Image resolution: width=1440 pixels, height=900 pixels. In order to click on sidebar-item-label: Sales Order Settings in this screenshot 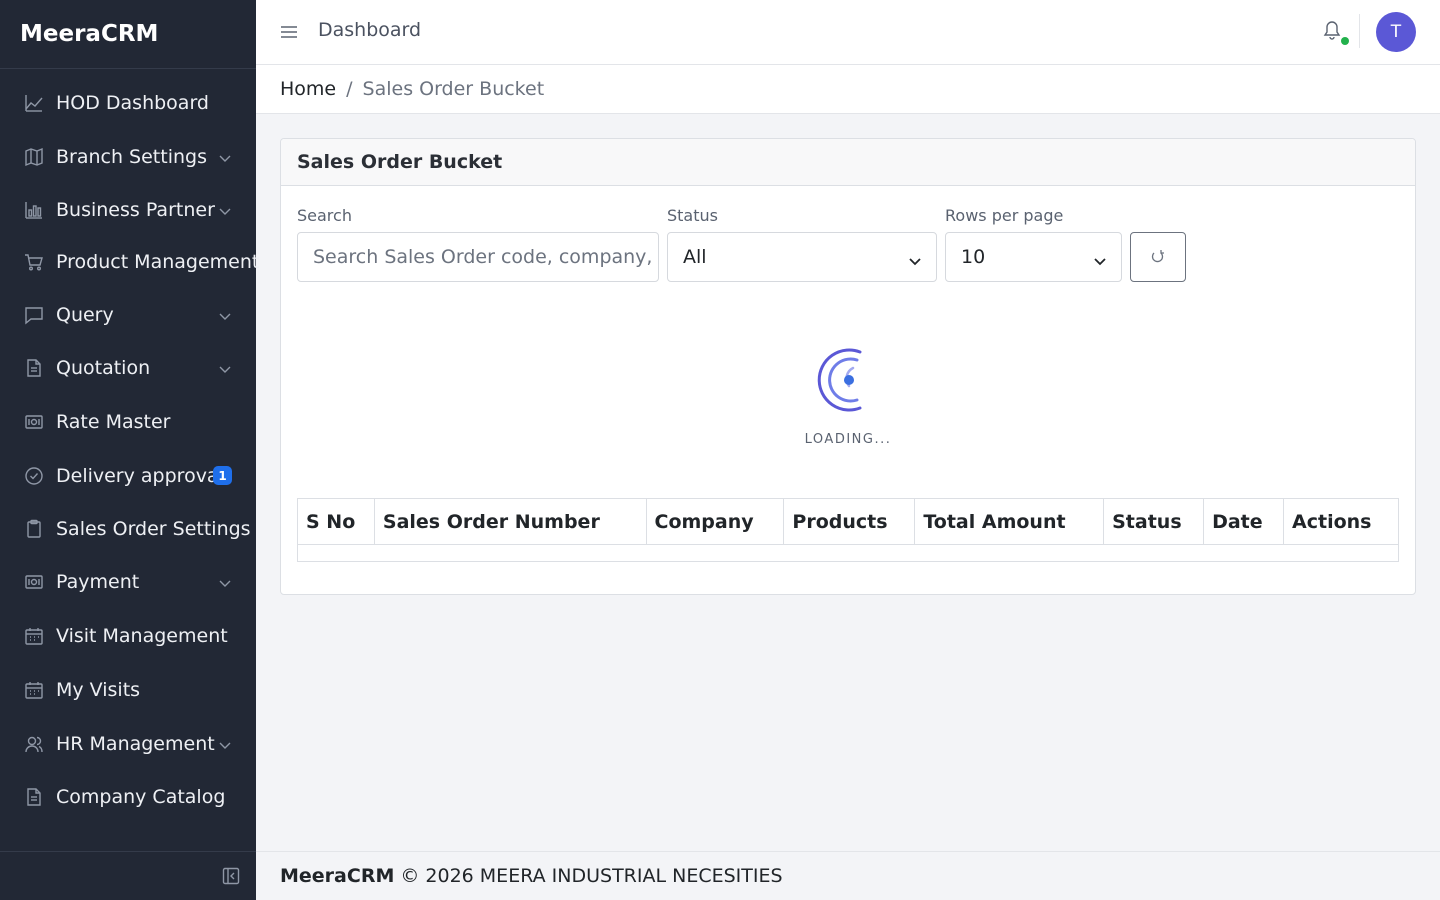, I will do `click(153, 529)`.